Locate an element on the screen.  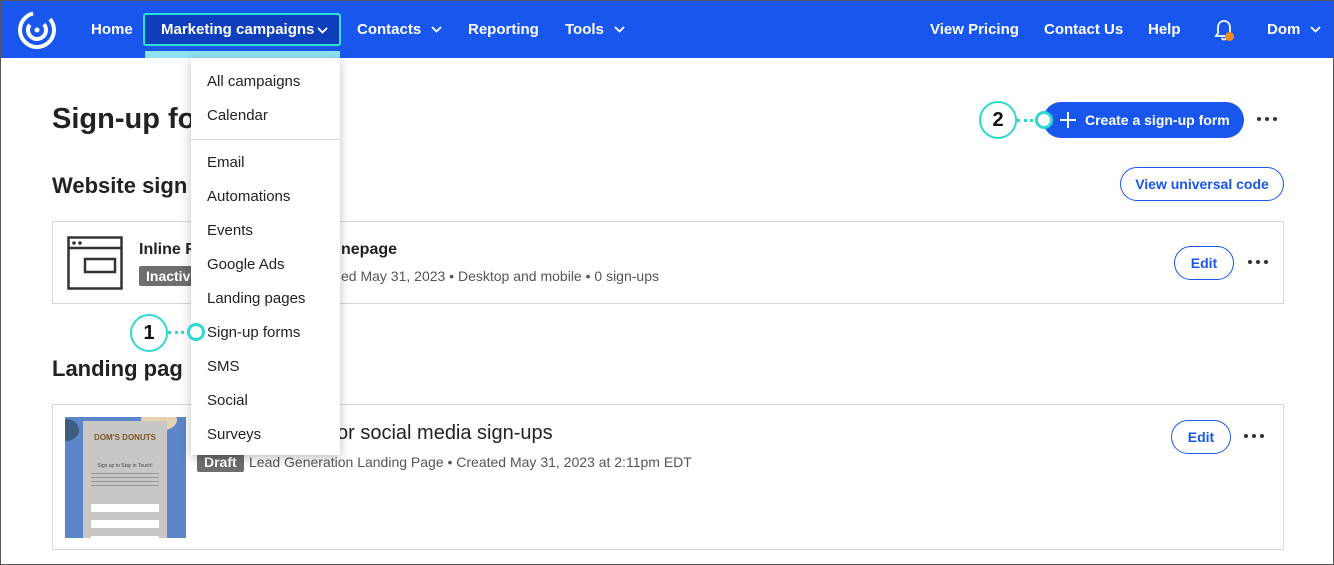
menu-item-sign-up-forms: Sign-up forms is located at coordinates (253, 332).